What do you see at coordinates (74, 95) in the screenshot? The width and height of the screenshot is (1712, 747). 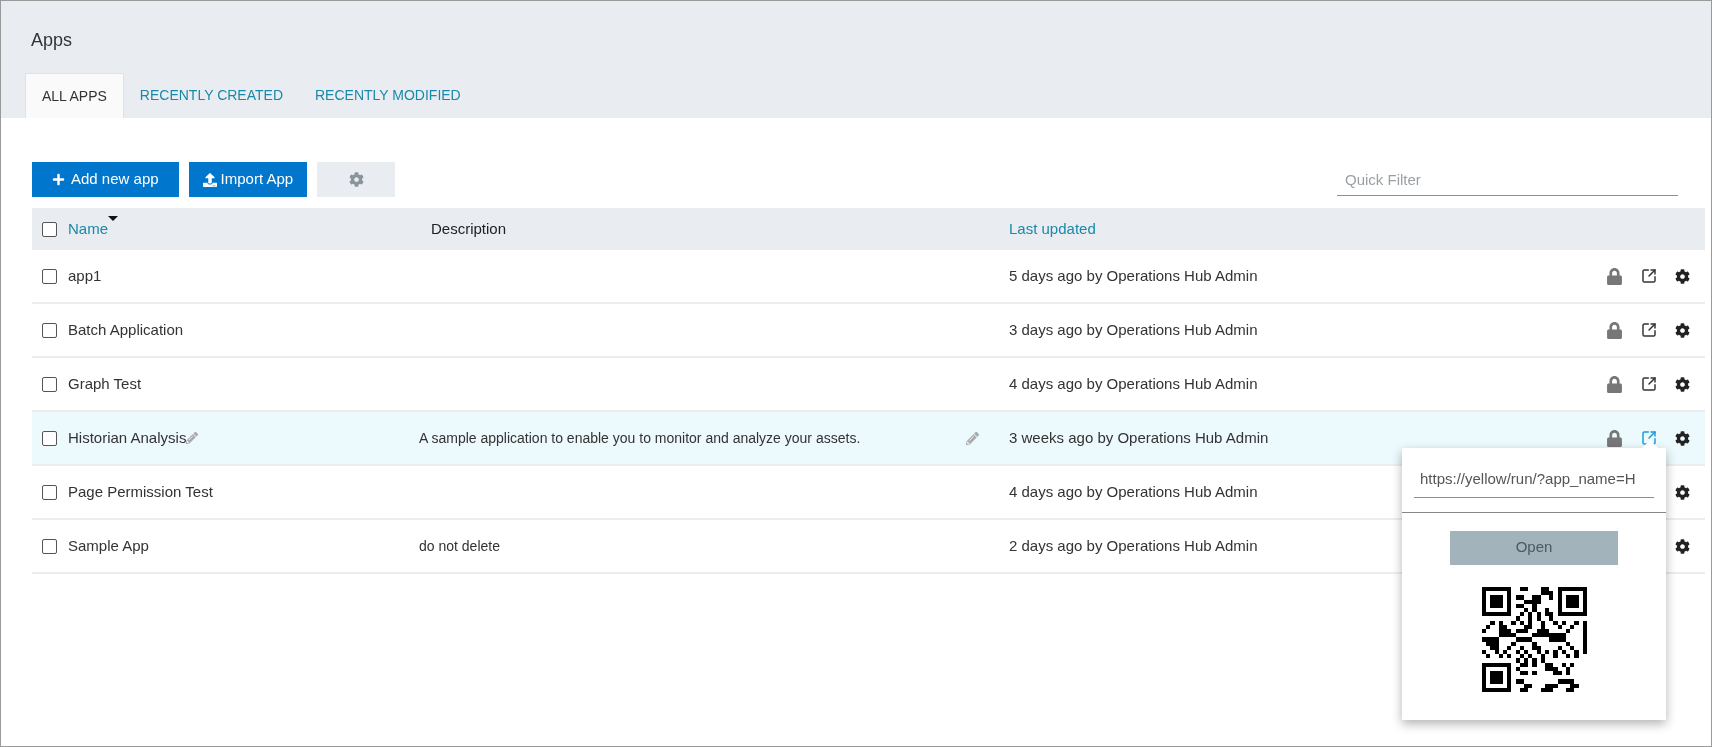 I see `tab: ALL APPS` at bounding box center [74, 95].